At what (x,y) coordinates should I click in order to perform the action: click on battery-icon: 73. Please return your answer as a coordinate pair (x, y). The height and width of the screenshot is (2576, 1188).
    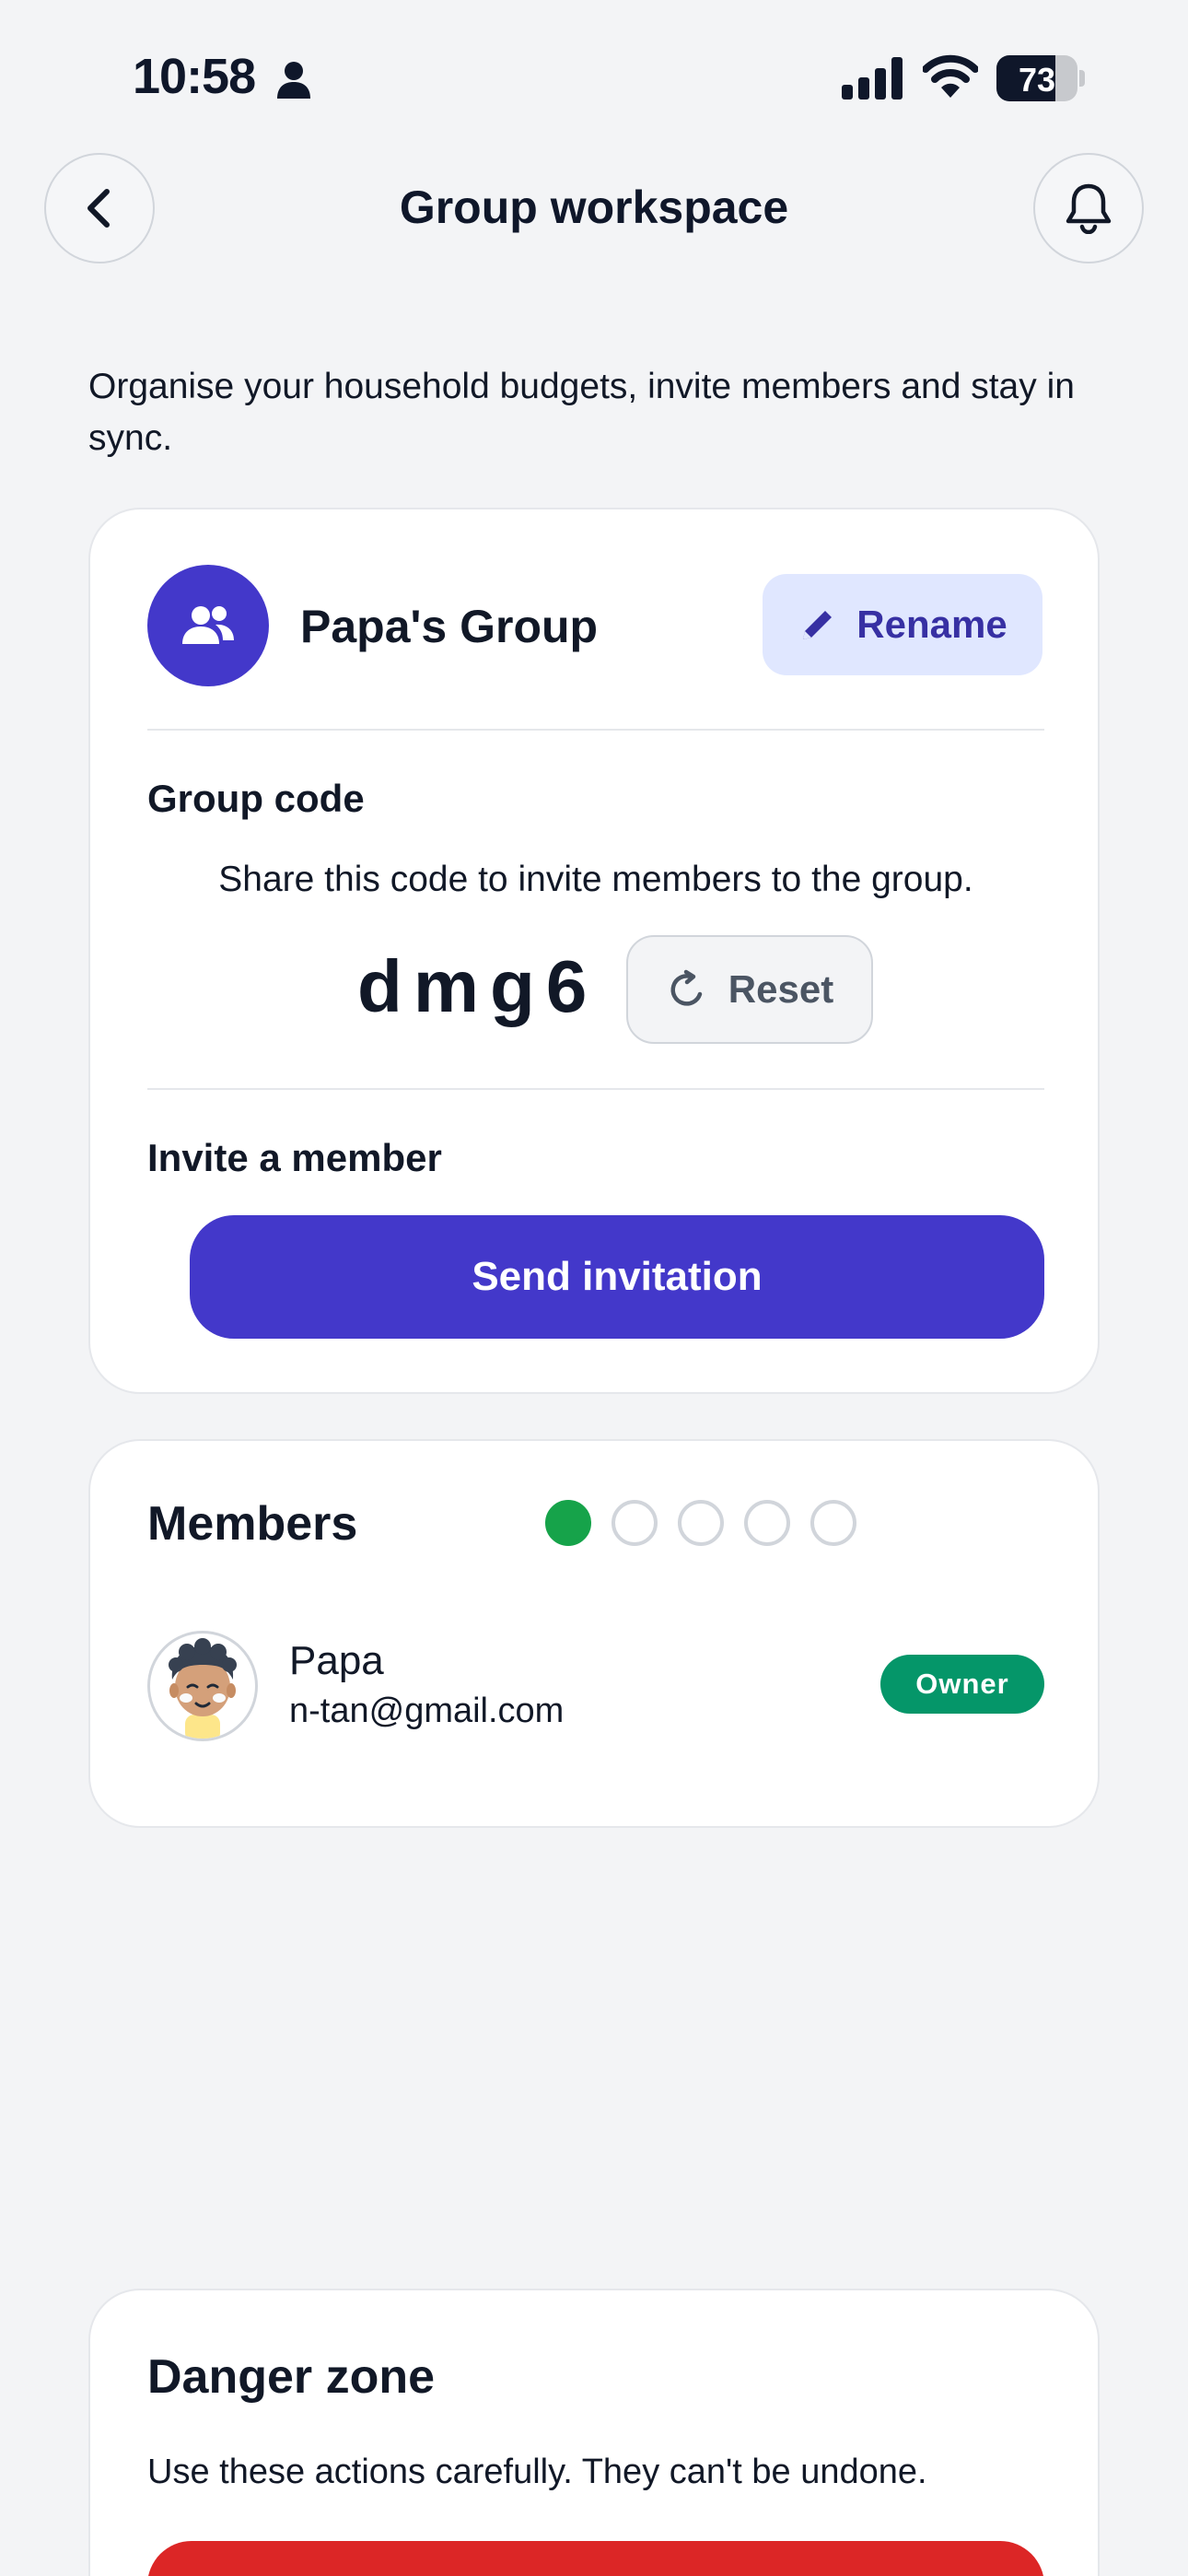
    Looking at the image, I should click on (1040, 78).